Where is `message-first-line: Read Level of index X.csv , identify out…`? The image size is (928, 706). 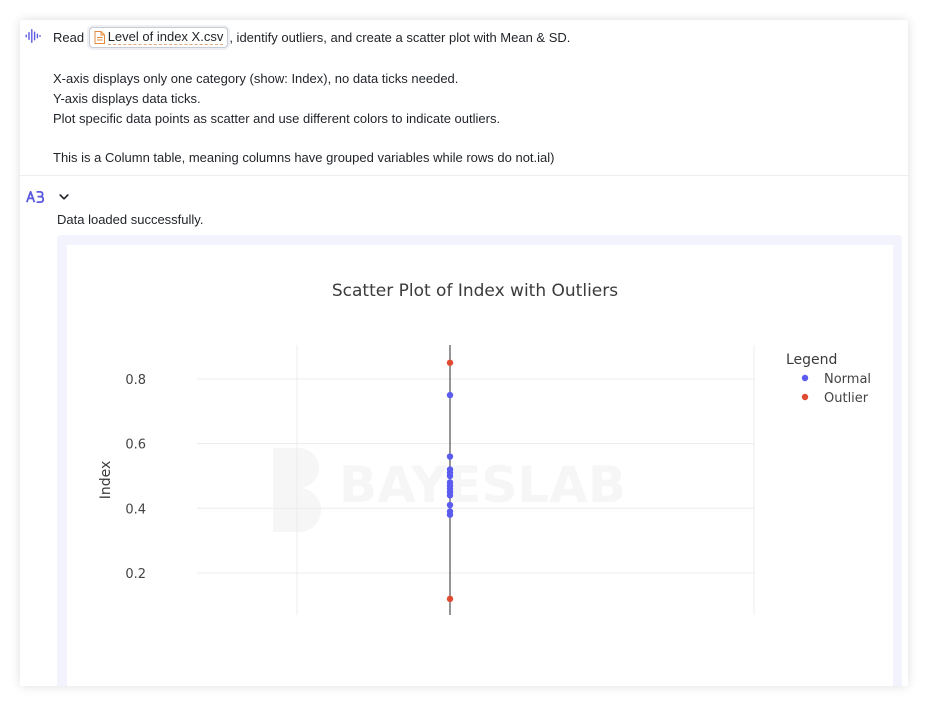 message-first-line: Read Level of index X.csv , identify out… is located at coordinates (312, 38).